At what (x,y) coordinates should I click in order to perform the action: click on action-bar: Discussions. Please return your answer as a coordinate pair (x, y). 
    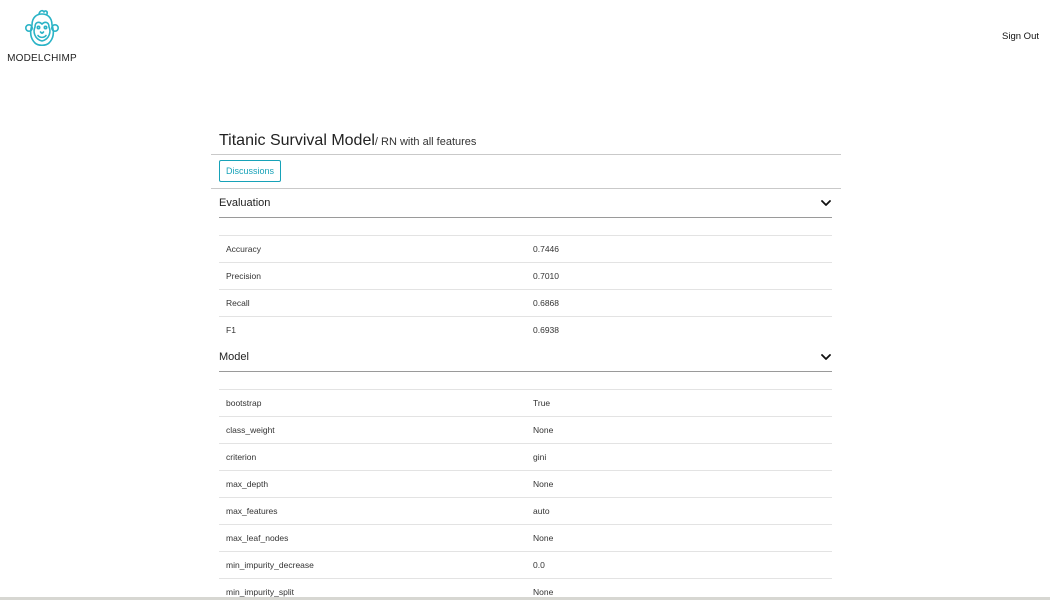
    Looking at the image, I should click on (526, 172).